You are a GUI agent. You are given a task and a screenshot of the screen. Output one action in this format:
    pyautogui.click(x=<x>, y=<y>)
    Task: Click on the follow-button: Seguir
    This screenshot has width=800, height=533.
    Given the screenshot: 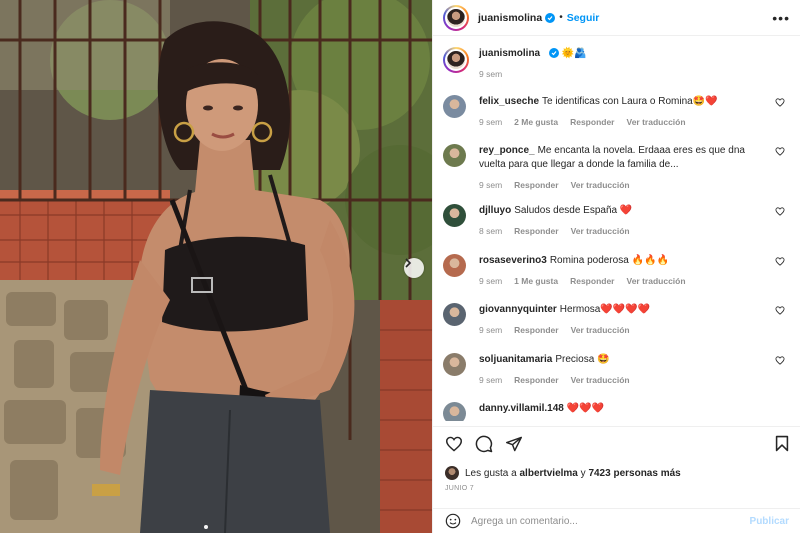 What is the action you would take?
    pyautogui.click(x=583, y=18)
    